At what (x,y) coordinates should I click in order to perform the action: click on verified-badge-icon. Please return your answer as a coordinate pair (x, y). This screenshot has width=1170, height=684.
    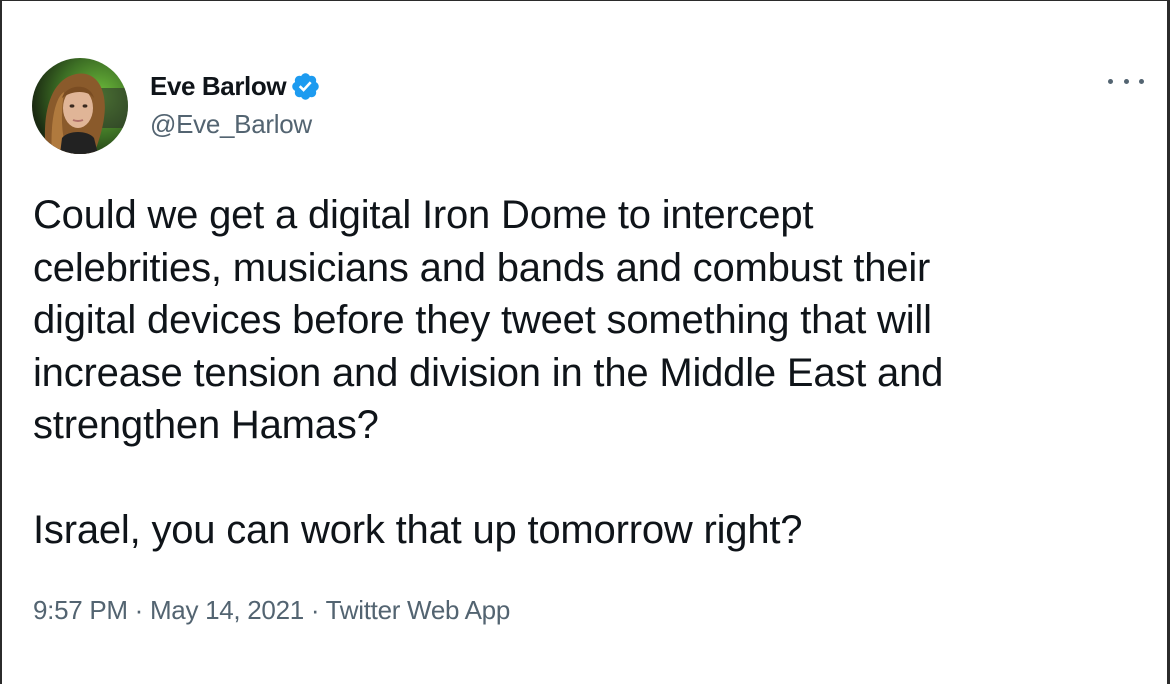
    Looking at the image, I should click on (305, 86).